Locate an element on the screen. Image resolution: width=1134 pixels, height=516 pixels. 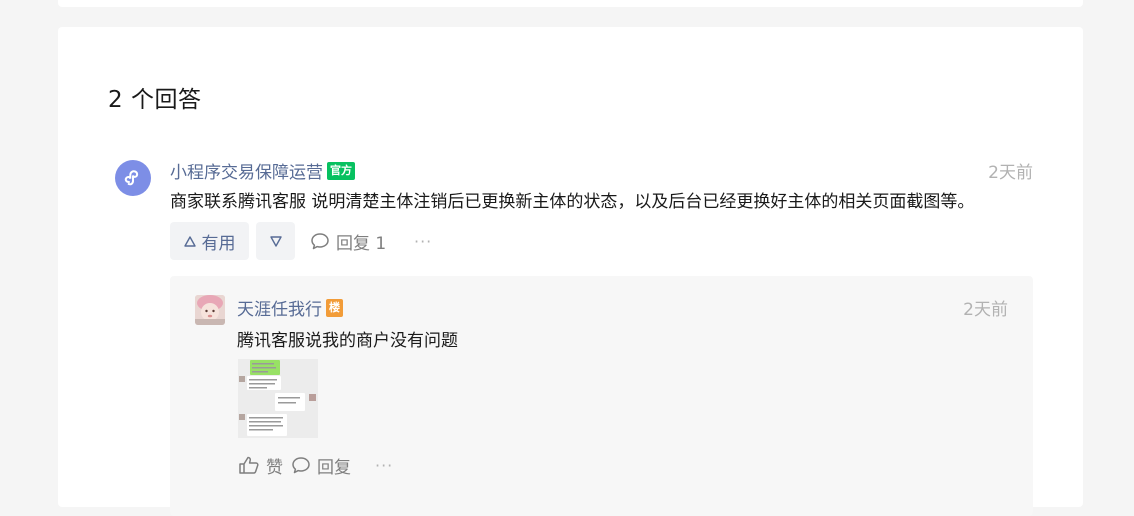
reply-actions: 赞 回复 ··· is located at coordinates (315, 465).